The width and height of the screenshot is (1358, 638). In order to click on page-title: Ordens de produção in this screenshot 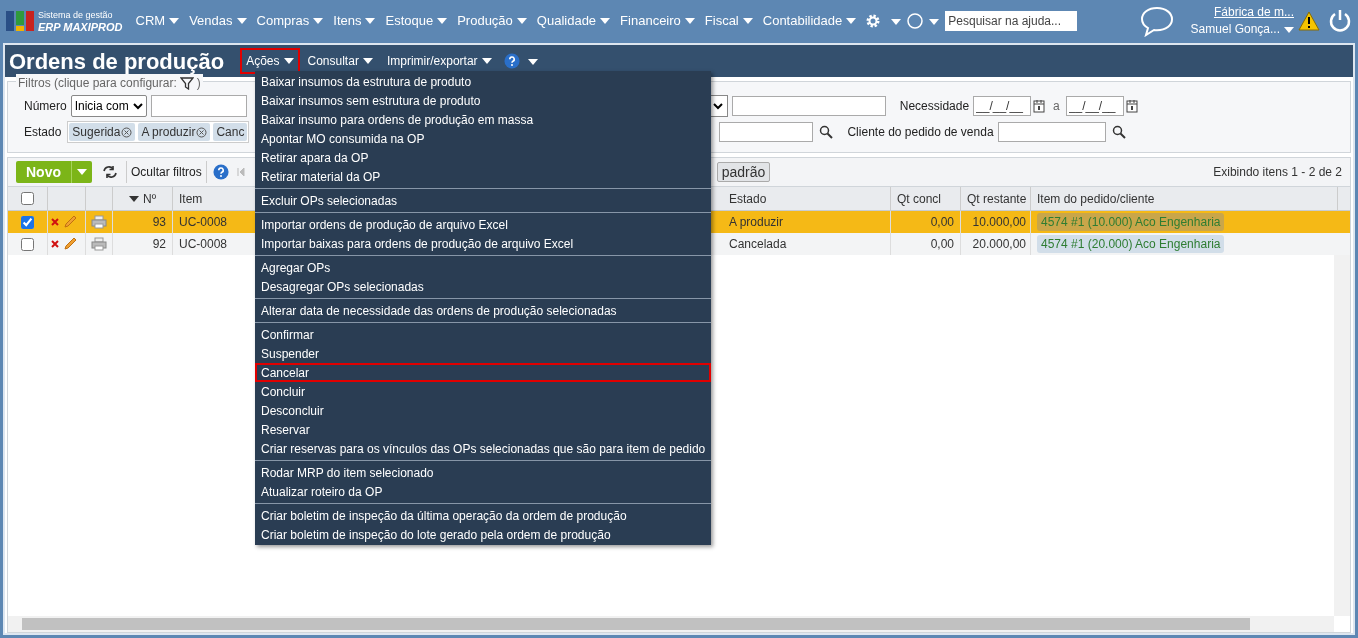, I will do `click(117, 61)`.